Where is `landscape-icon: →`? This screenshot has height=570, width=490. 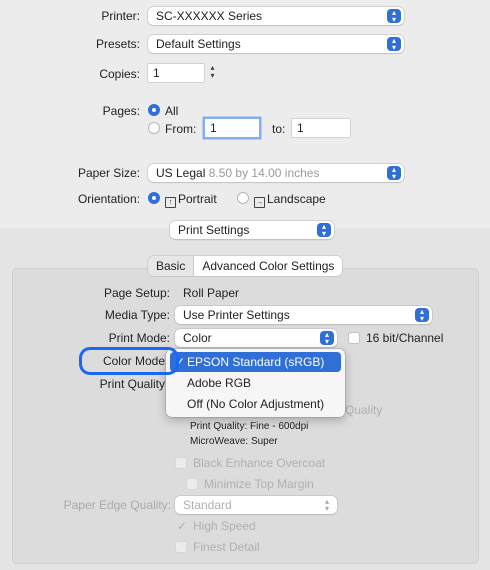
landscape-icon: → is located at coordinates (259, 202).